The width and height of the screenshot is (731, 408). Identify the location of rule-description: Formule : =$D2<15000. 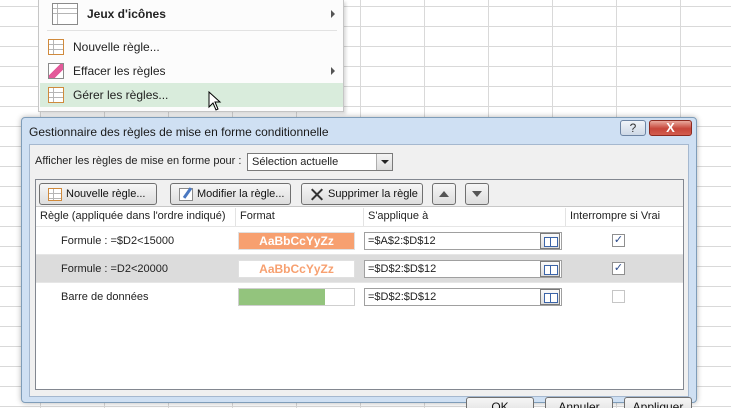
(118, 241).